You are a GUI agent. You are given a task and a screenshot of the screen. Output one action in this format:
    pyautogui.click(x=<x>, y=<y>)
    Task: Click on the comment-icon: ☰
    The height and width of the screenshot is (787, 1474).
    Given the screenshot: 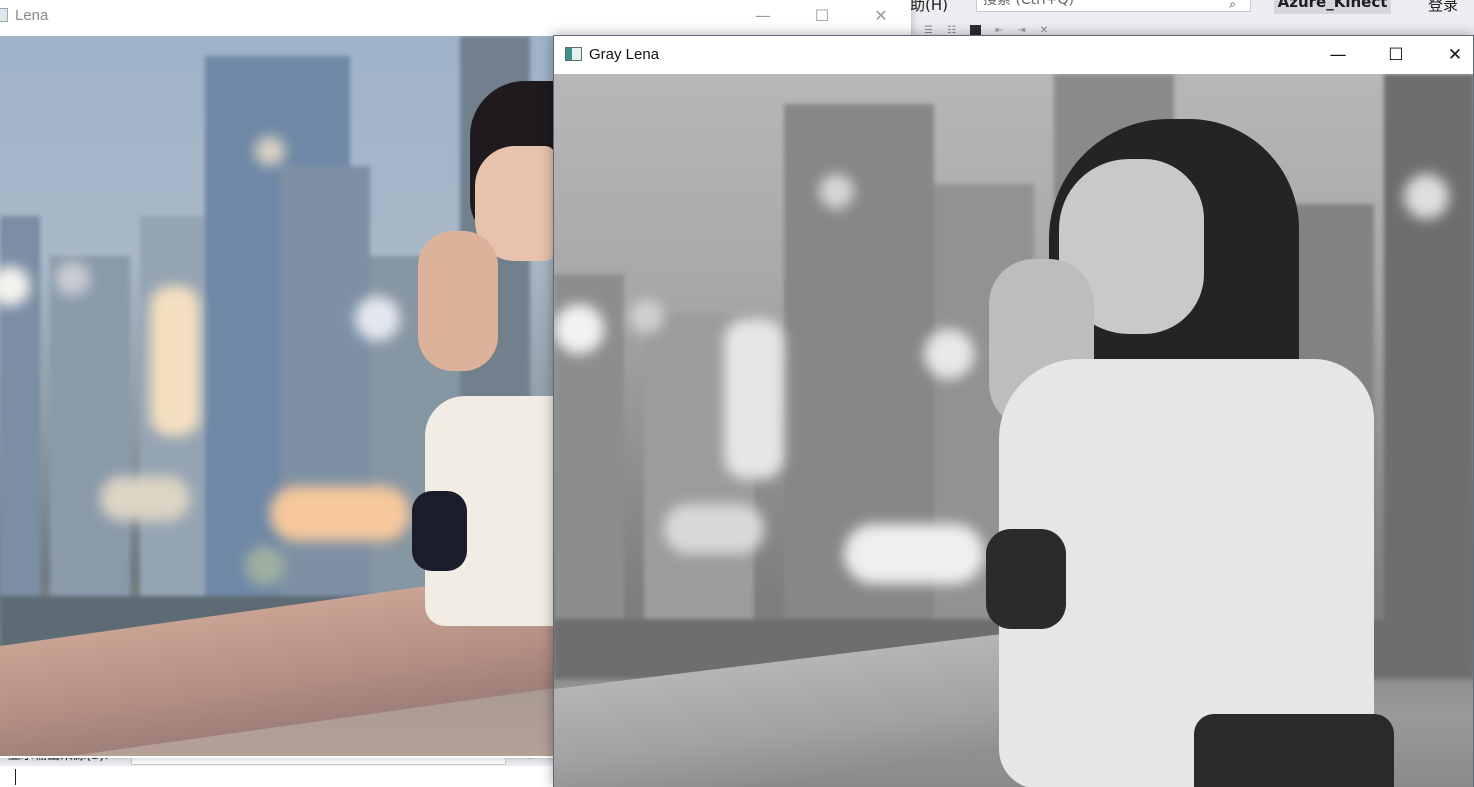 What is the action you would take?
    pyautogui.click(x=928, y=30)
    